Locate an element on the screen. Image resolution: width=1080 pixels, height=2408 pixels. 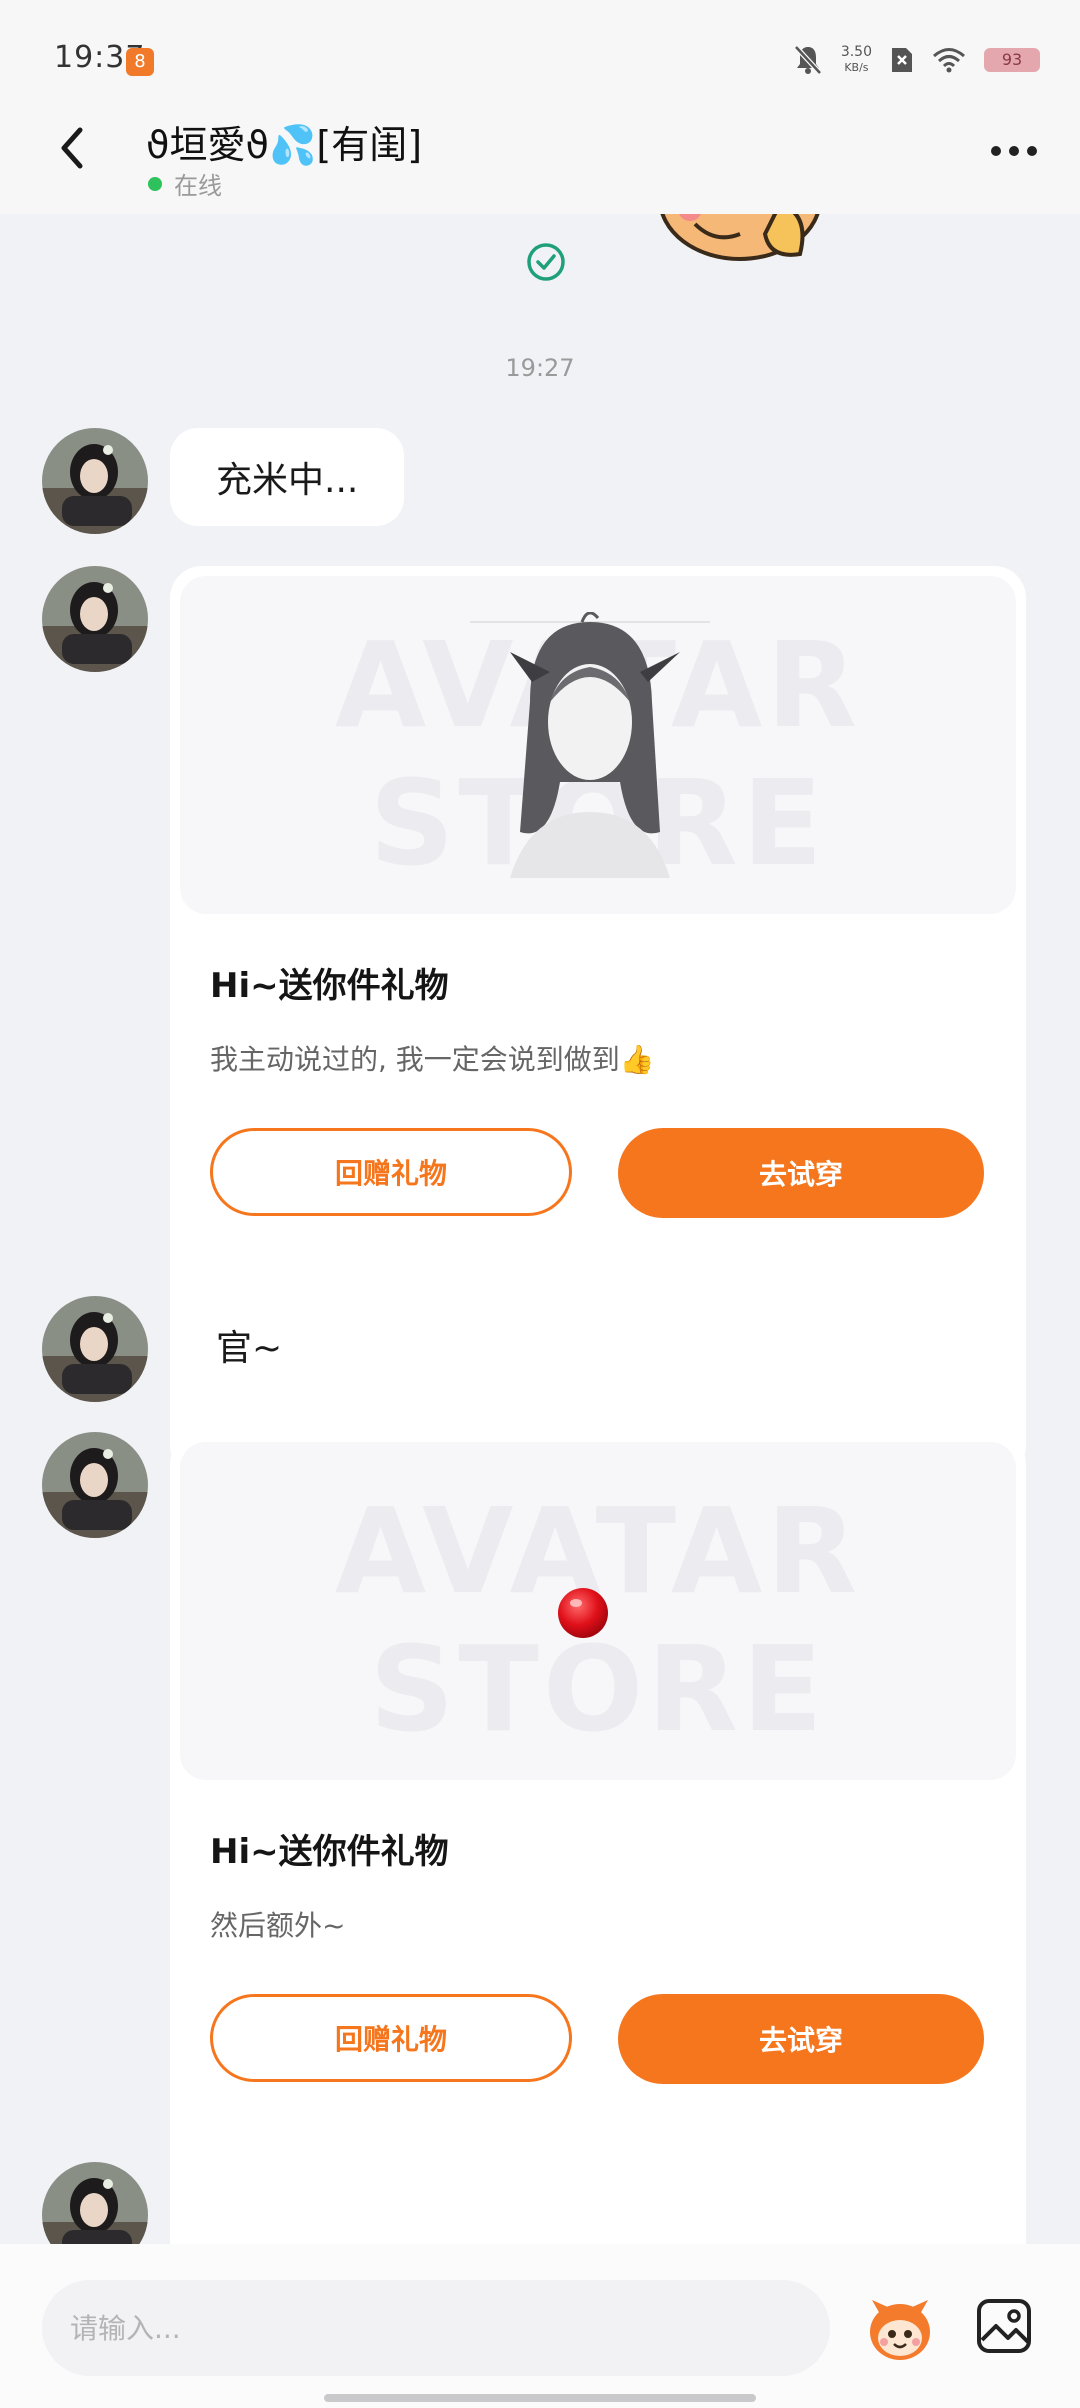
time-separator: 19:27 is located at coordinates (540, 368).